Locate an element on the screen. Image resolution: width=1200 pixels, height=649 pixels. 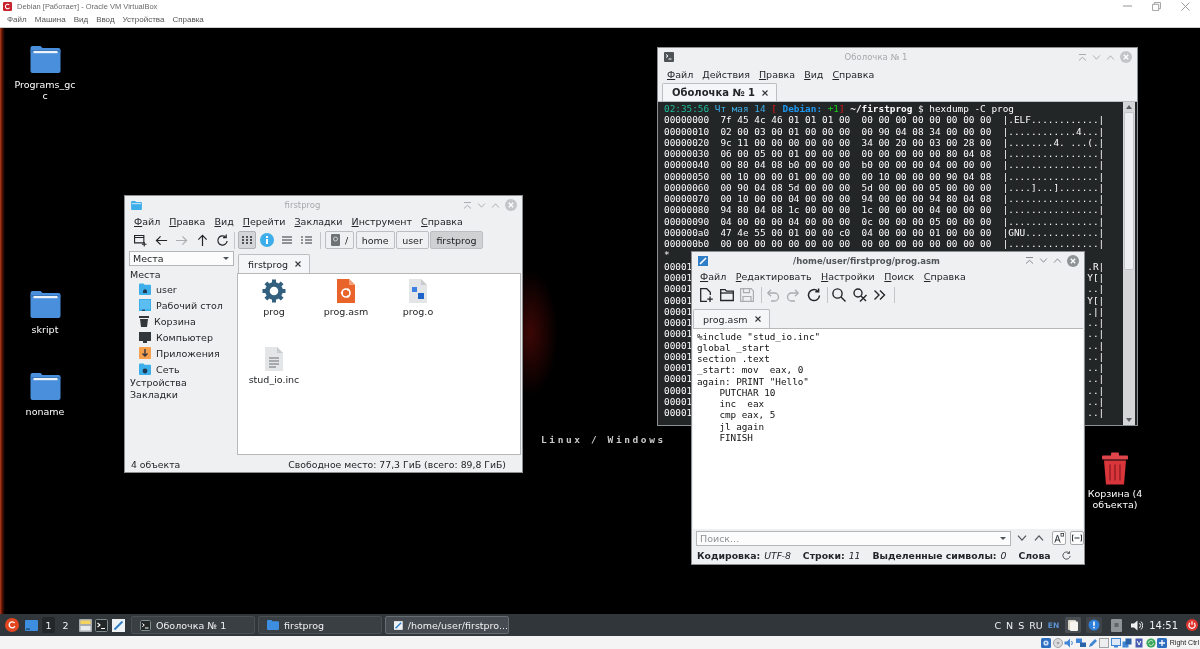
chevron-bar-icon is located at coordinates (1029, 260).